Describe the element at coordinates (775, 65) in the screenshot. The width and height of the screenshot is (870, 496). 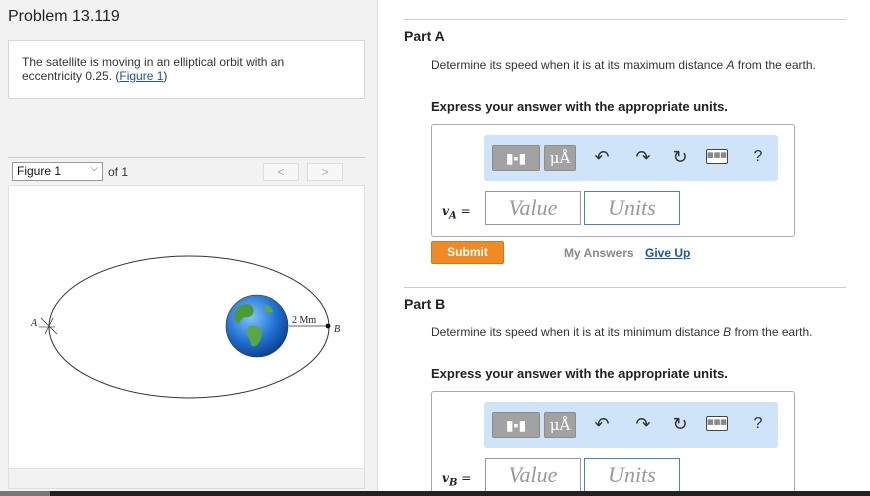
I see `part-a-question-post: from the earth.` at that location.